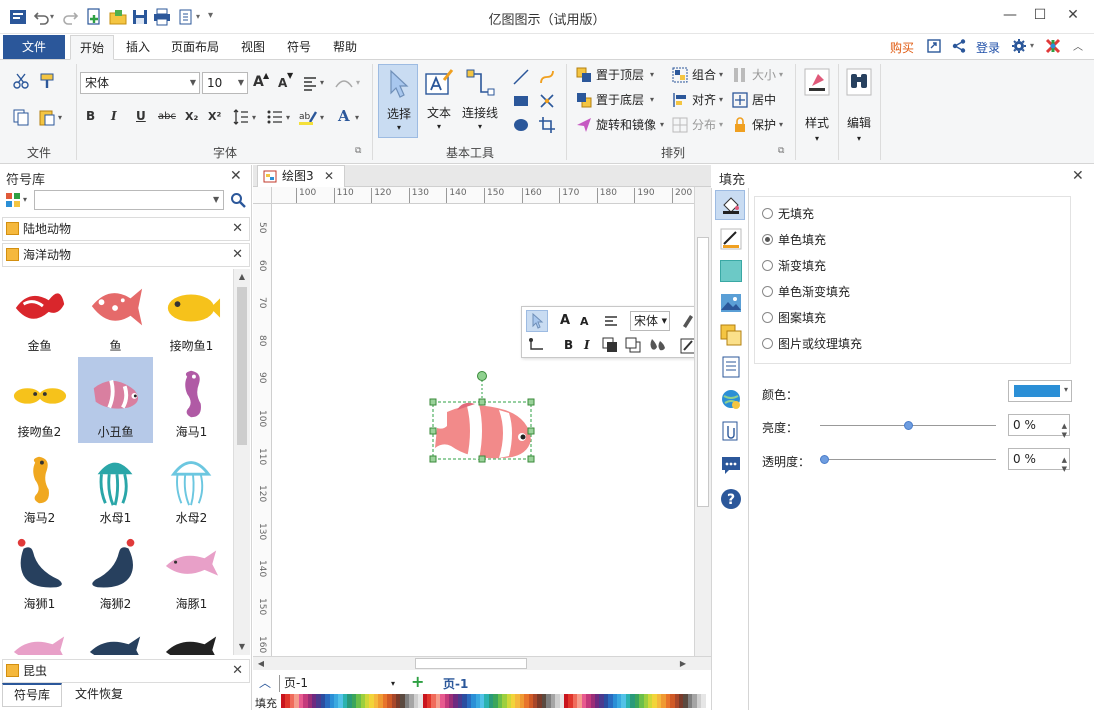  Describe the element at coordinates (482, 376) in the screenshot. I see `rotate-handle` at that location.